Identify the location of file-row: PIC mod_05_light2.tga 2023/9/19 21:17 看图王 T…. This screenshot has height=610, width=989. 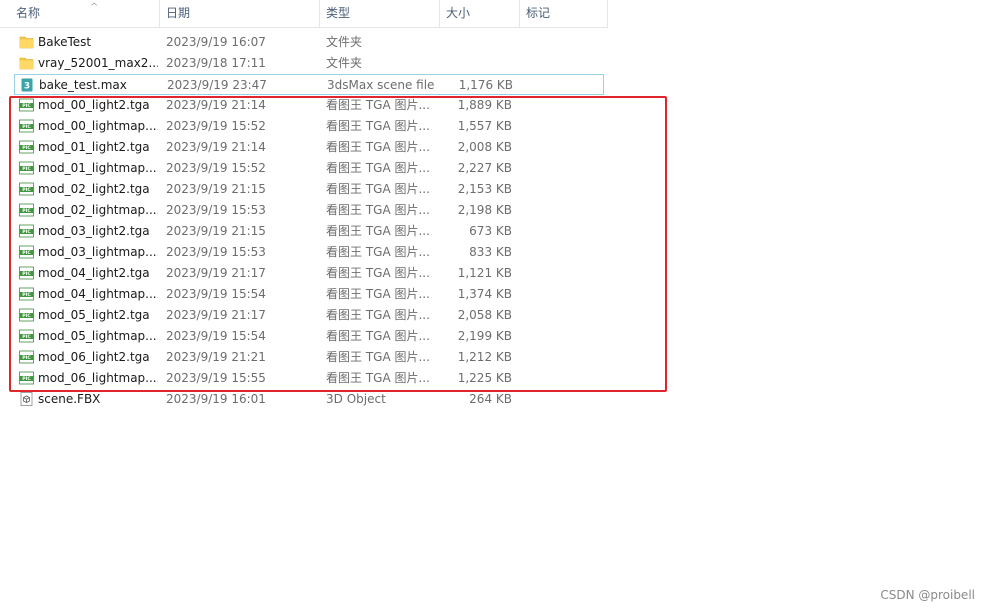
(309, 315).